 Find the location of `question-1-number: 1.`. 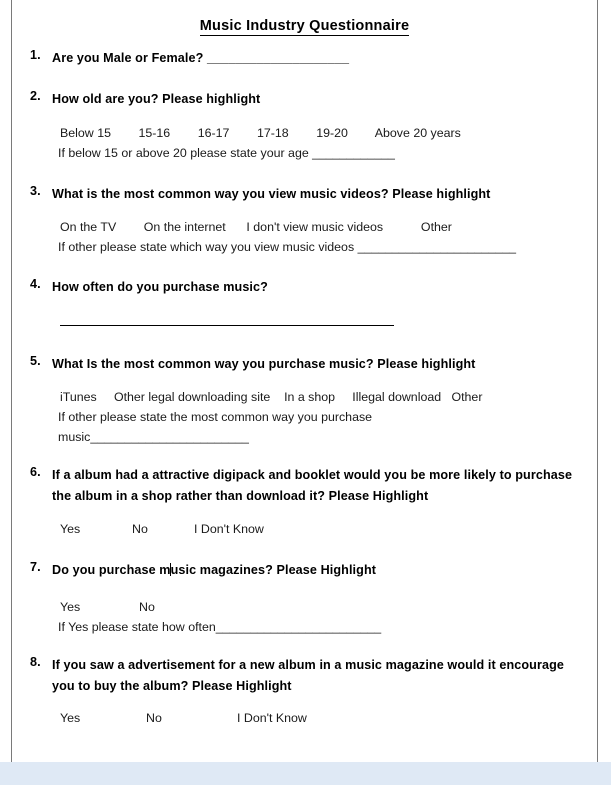

question-1-number: 1. is located at coordinates (35, 55).